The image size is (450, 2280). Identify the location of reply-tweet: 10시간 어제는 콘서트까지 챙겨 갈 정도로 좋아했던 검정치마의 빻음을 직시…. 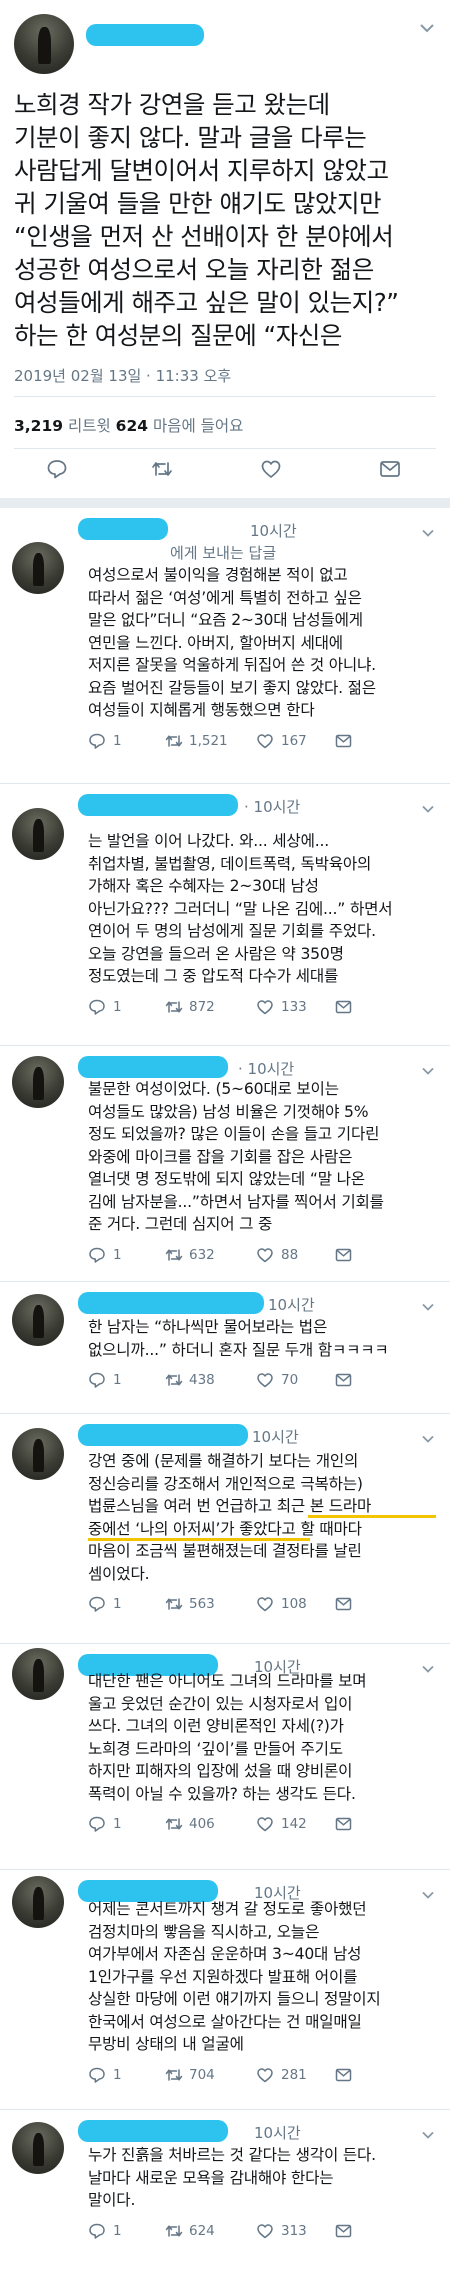
(225, 1990).